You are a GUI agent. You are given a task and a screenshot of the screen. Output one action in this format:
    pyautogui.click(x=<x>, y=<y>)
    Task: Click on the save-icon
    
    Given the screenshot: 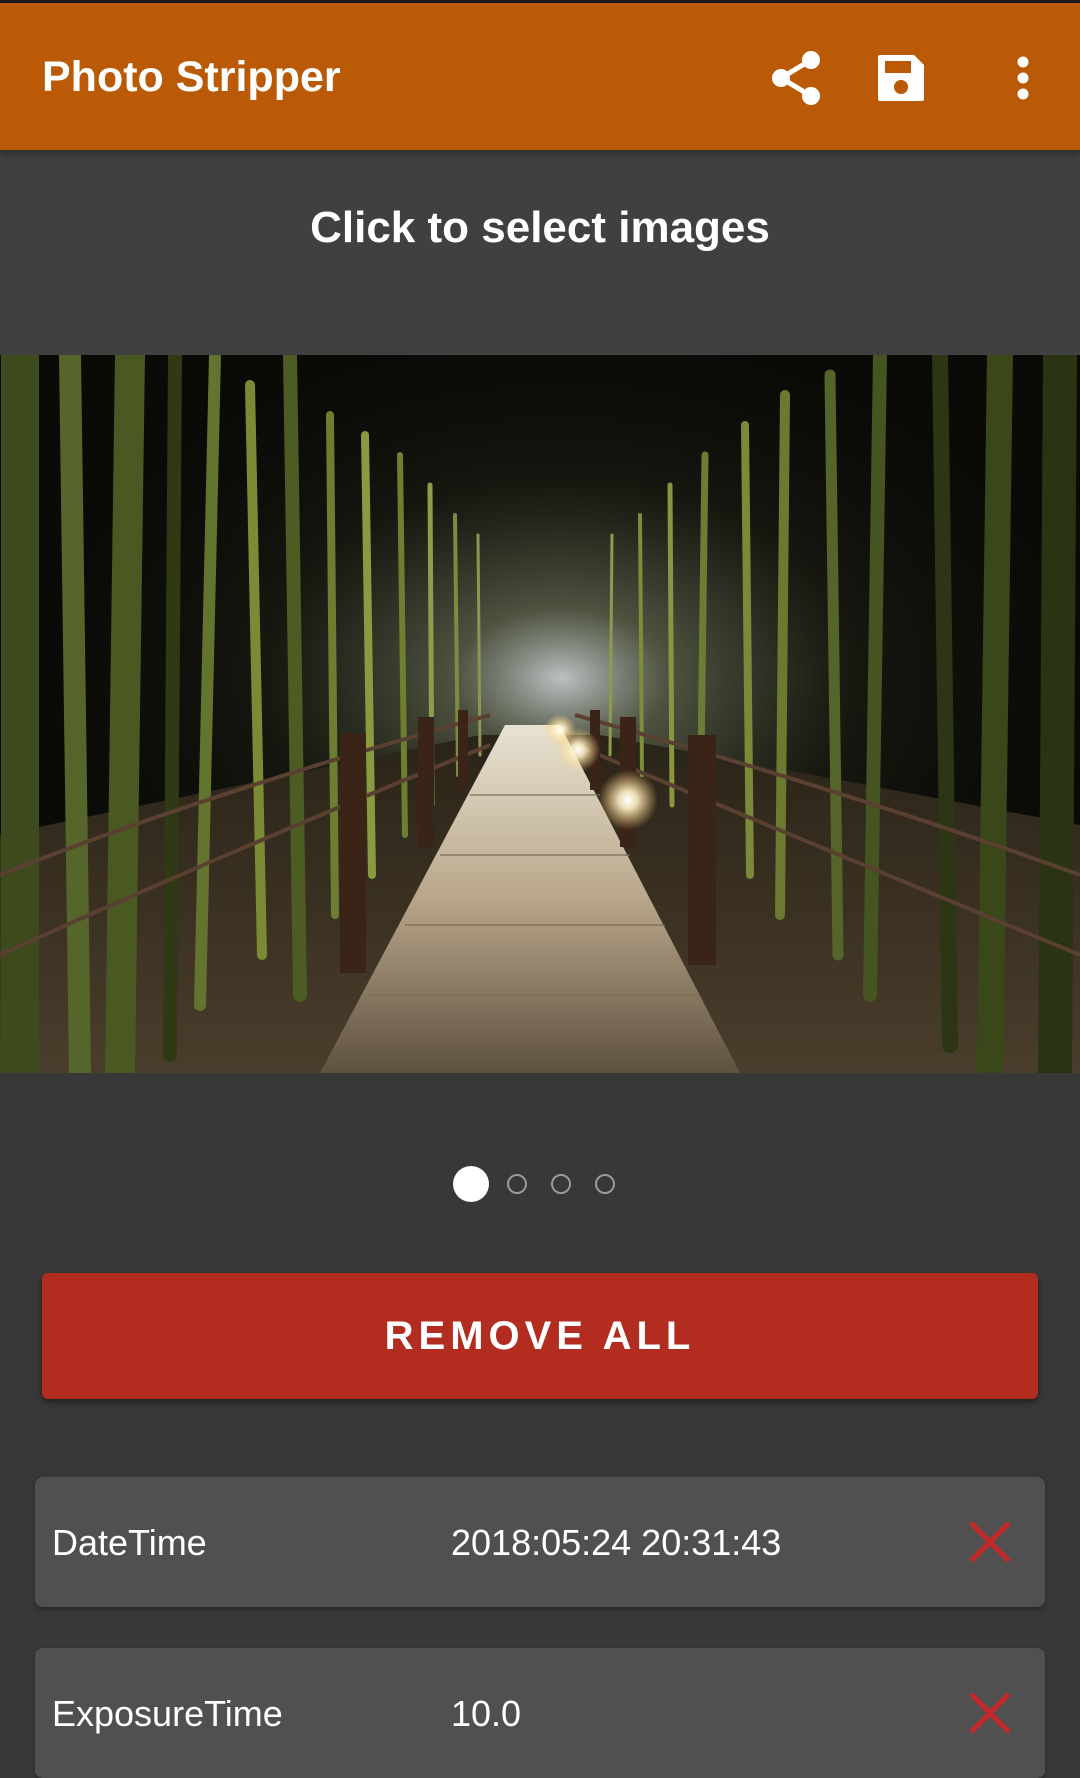 What is the action you would take?
    pyautogui.click(x=901, y=78)
    